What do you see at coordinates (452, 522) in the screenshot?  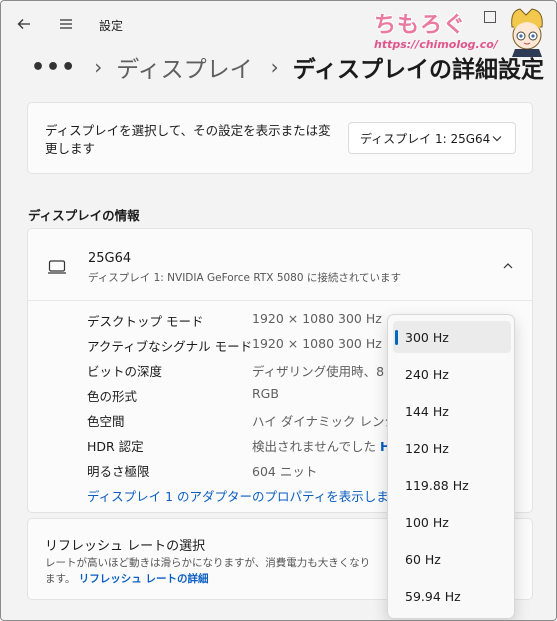 I see `refresh-option: 100 Hz` at bounding box center [452, 522].